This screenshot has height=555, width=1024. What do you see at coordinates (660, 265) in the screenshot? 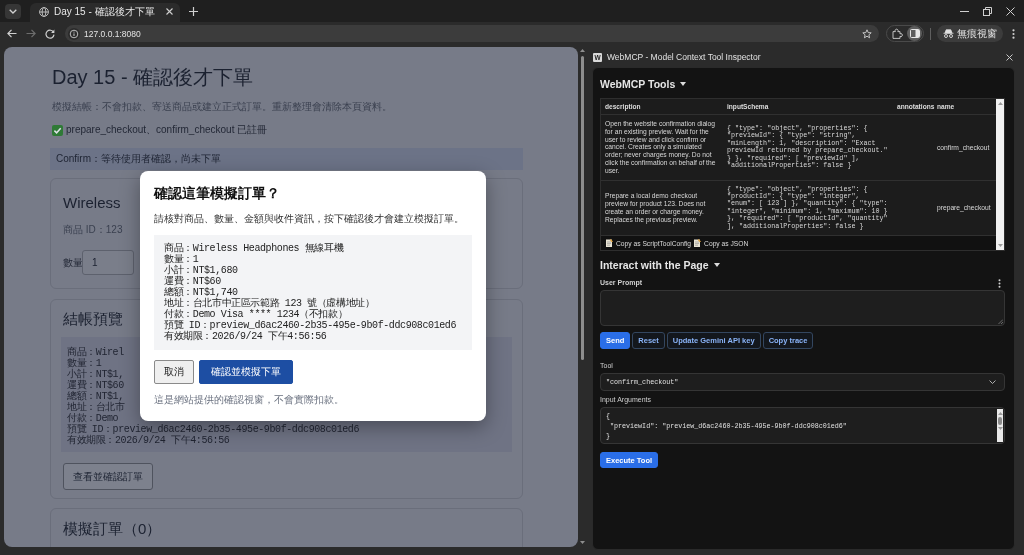
I see `section-toggle: Interact with the Page` at bounding box center [660, 265].